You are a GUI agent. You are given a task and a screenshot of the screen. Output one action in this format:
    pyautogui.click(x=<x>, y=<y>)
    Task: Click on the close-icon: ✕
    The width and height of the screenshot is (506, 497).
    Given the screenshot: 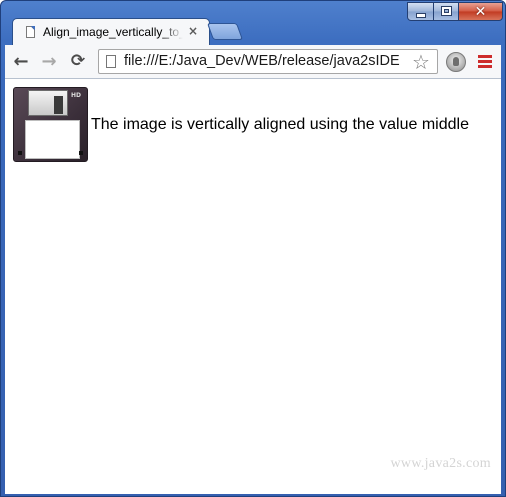 What is the action you would take?
    pyautogui.click(x=480, y=12)
    